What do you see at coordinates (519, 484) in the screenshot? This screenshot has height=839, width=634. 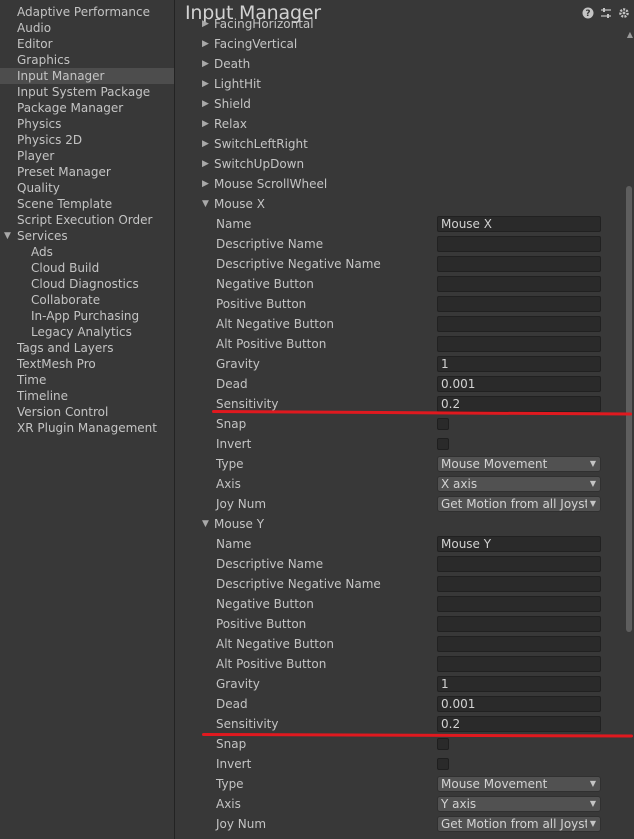 I see `axis-dropdown: X axis ▼` at bounding box center [519, 484].